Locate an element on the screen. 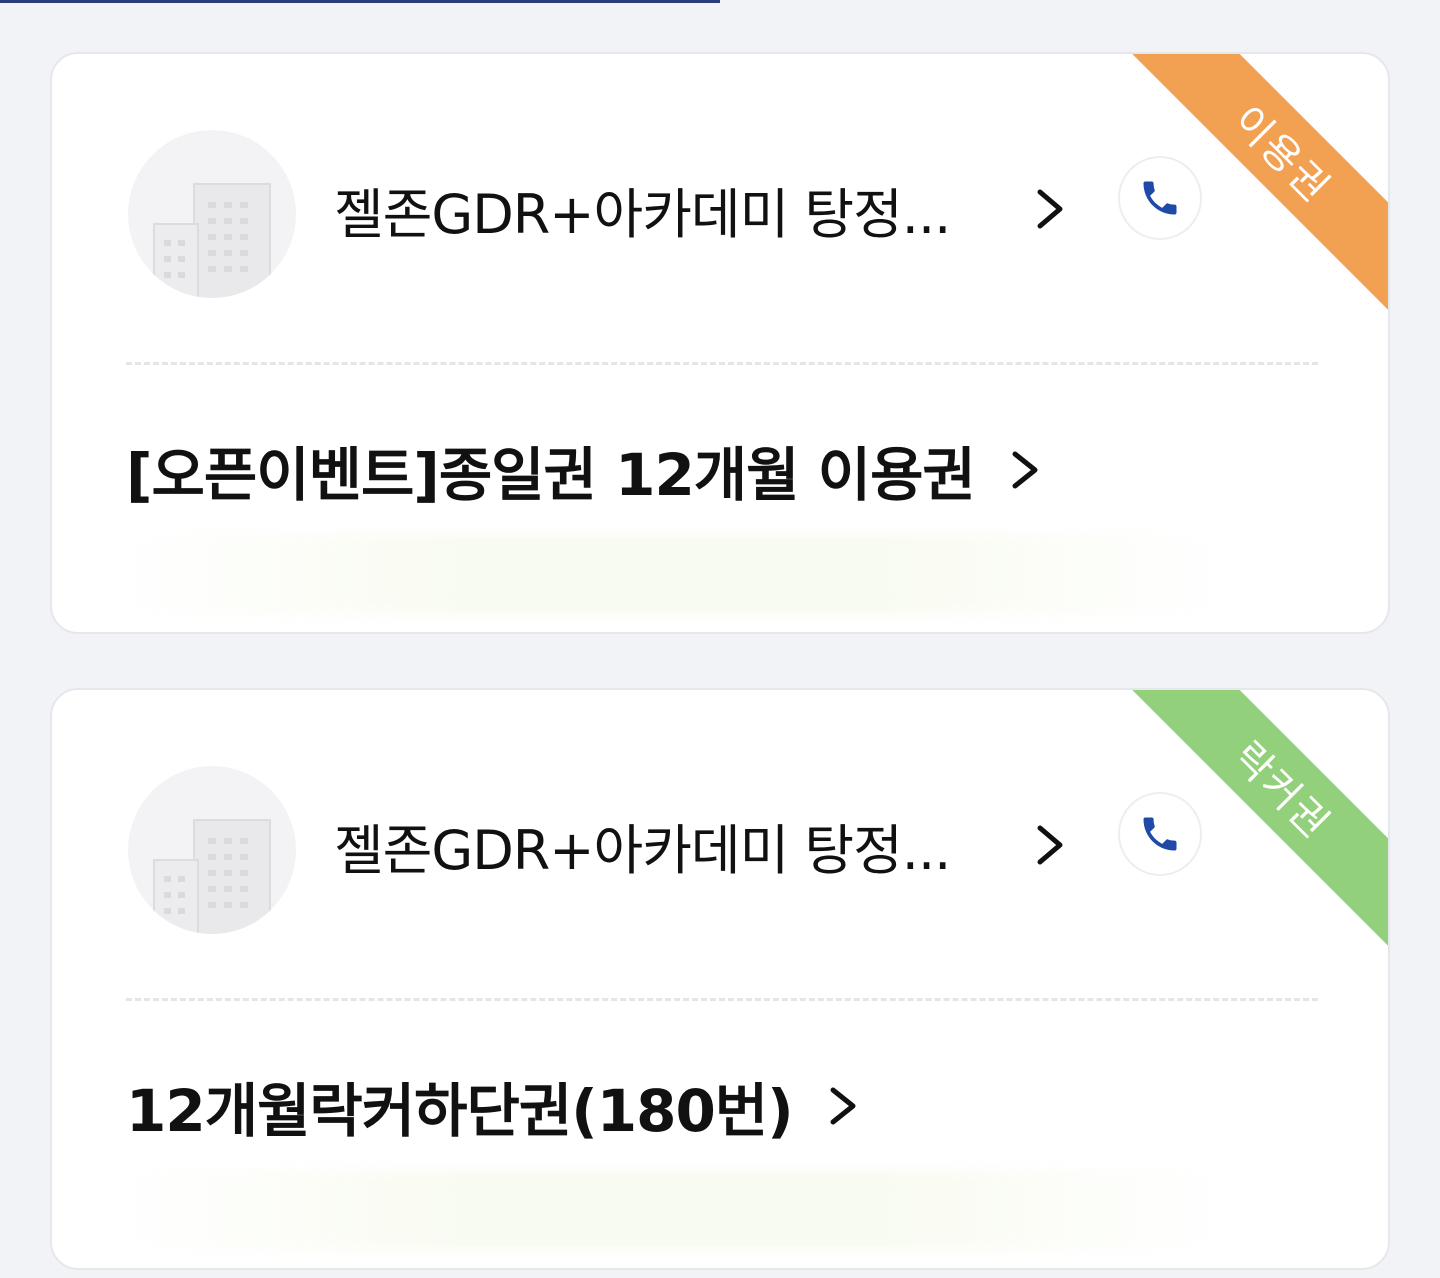  product-link: [오픈이벤트]종일권 12개월 이용권 is located at coordinates (584, 470).